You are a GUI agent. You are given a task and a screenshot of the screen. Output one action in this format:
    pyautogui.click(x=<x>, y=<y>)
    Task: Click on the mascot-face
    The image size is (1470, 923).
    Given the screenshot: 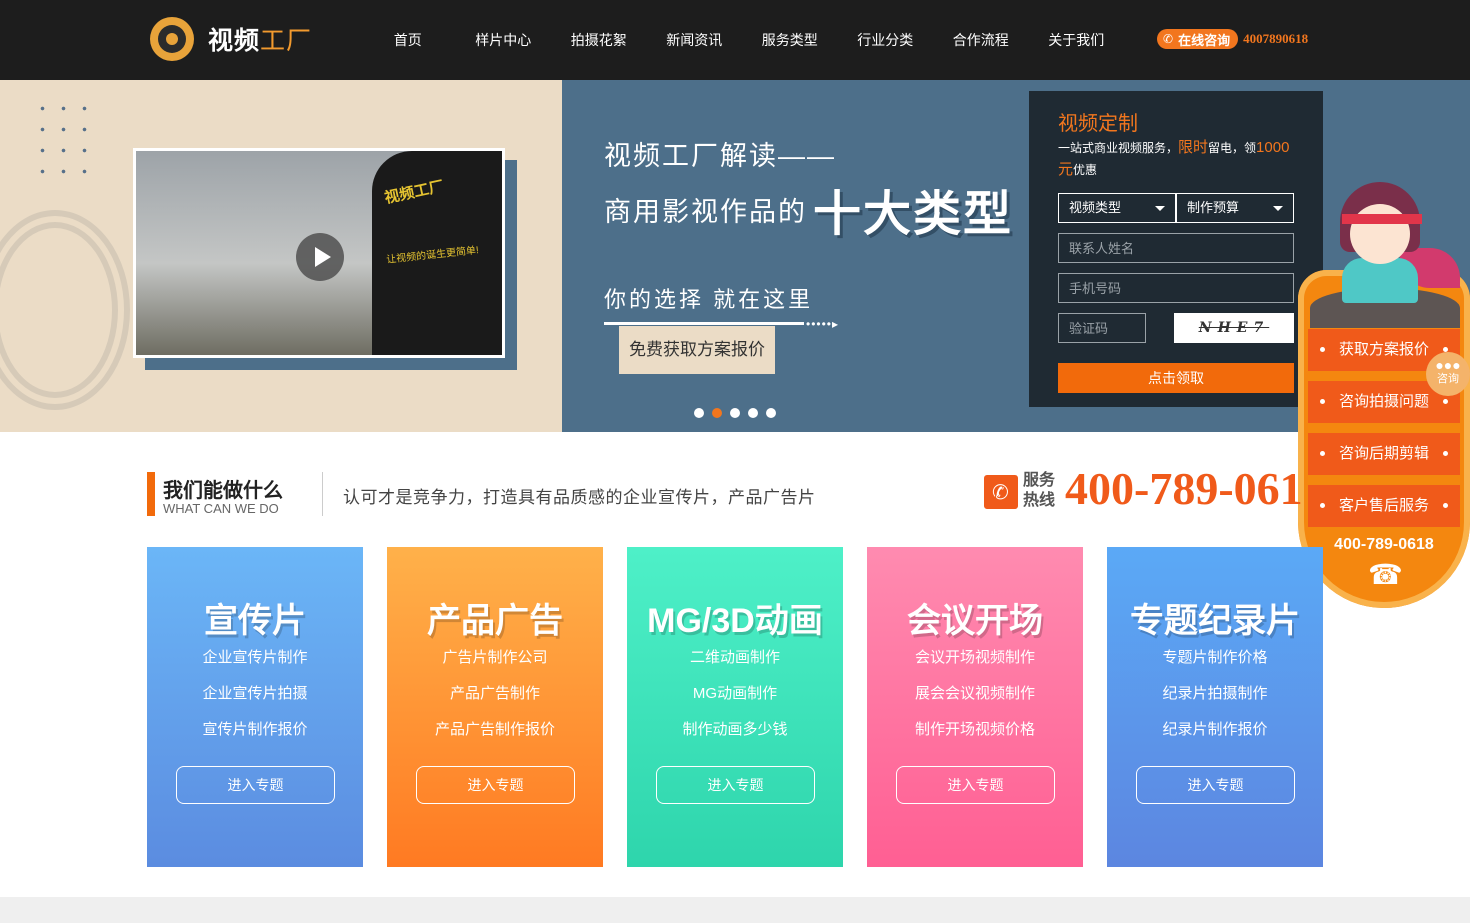 What is the action you would take?
    pyautogui.click(x=1380, y=234)
    